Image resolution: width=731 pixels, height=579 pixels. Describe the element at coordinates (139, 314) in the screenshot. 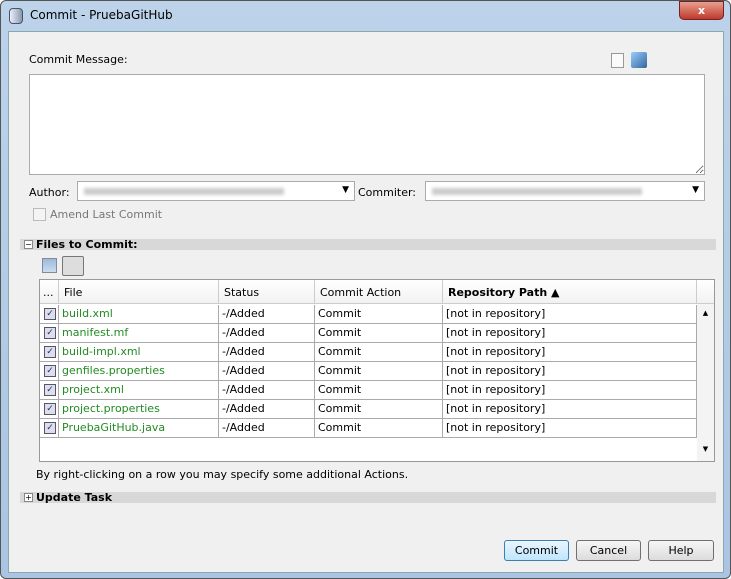

I see `file-cell: build.xml` at that location.